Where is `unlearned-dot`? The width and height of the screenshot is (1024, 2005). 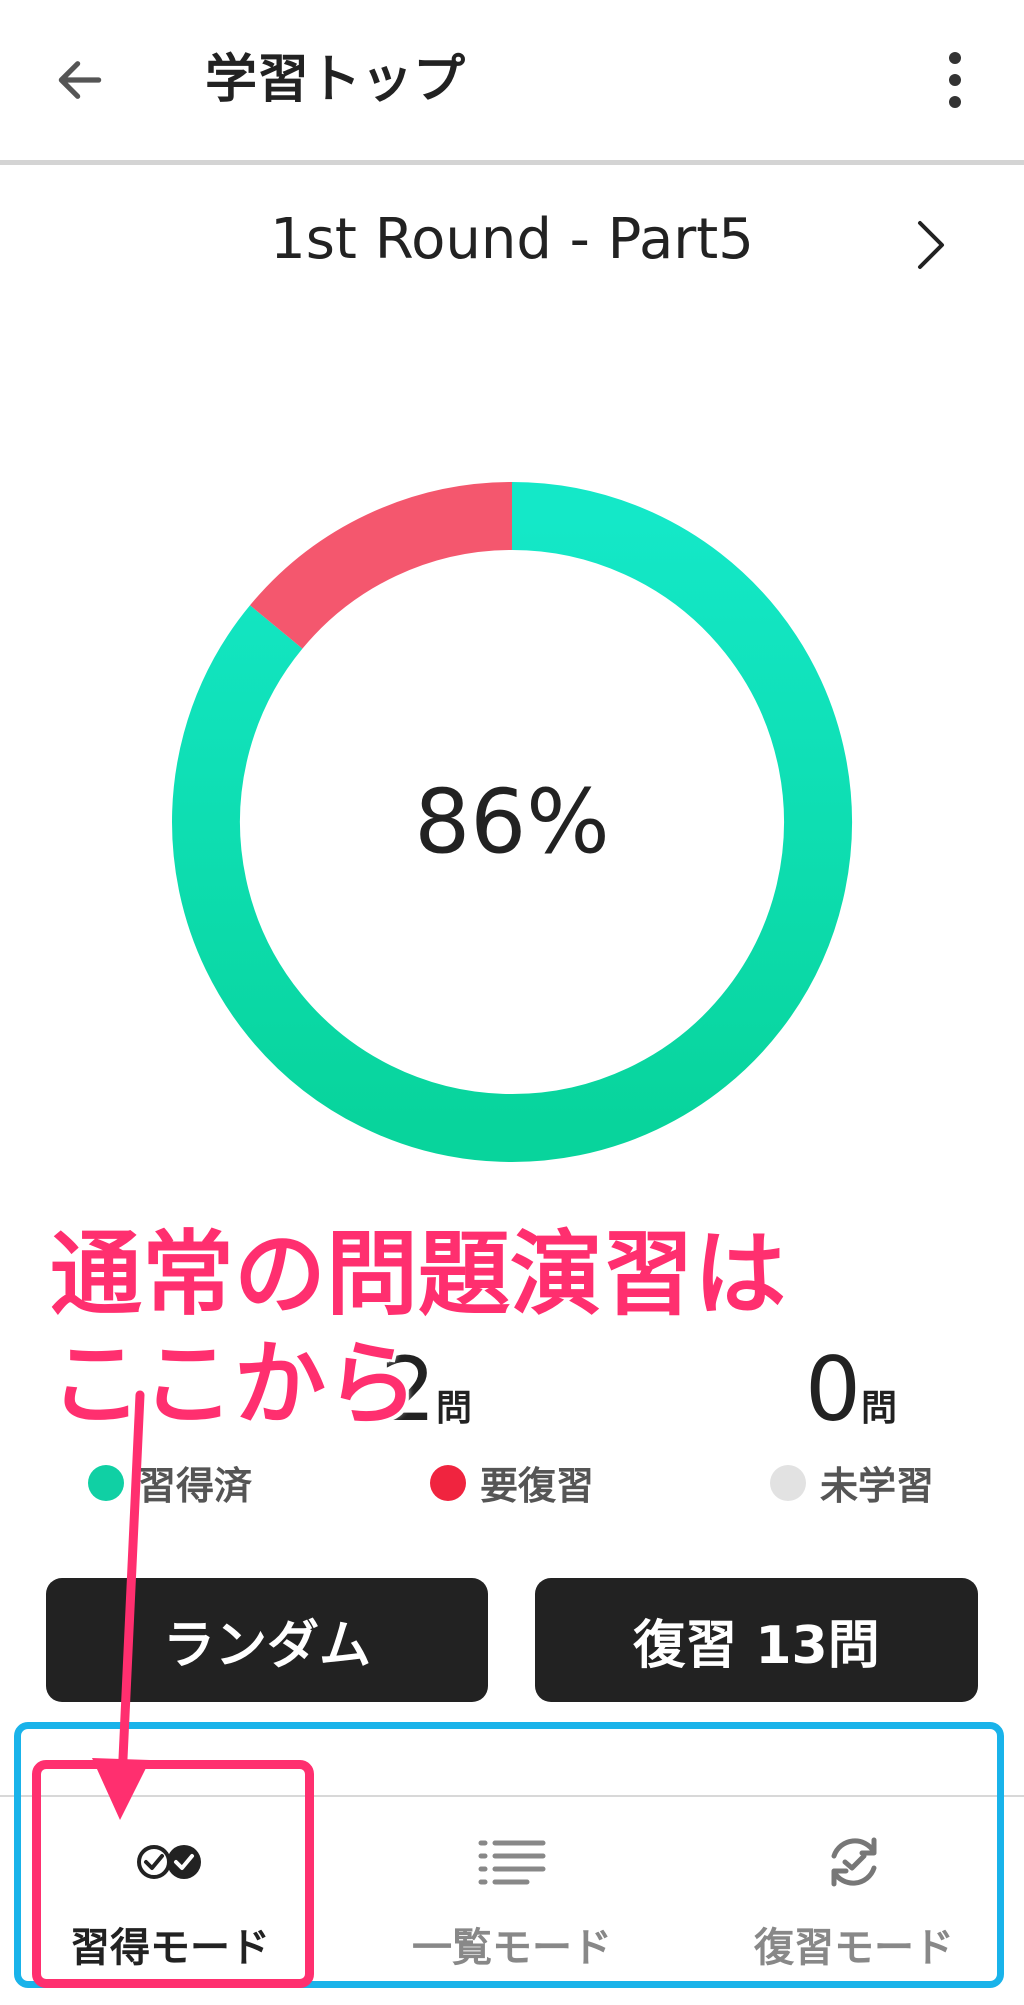 unlearned-dot is located at coordinates (788, 1482).